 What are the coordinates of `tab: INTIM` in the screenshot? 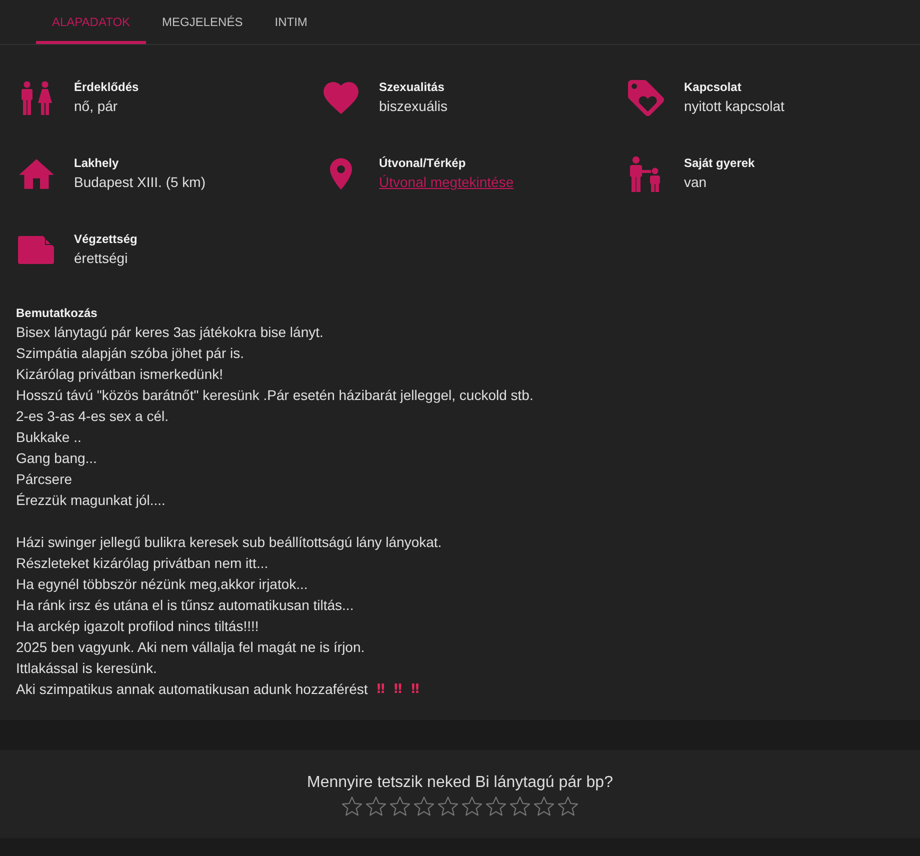 It's located at (291, 22).